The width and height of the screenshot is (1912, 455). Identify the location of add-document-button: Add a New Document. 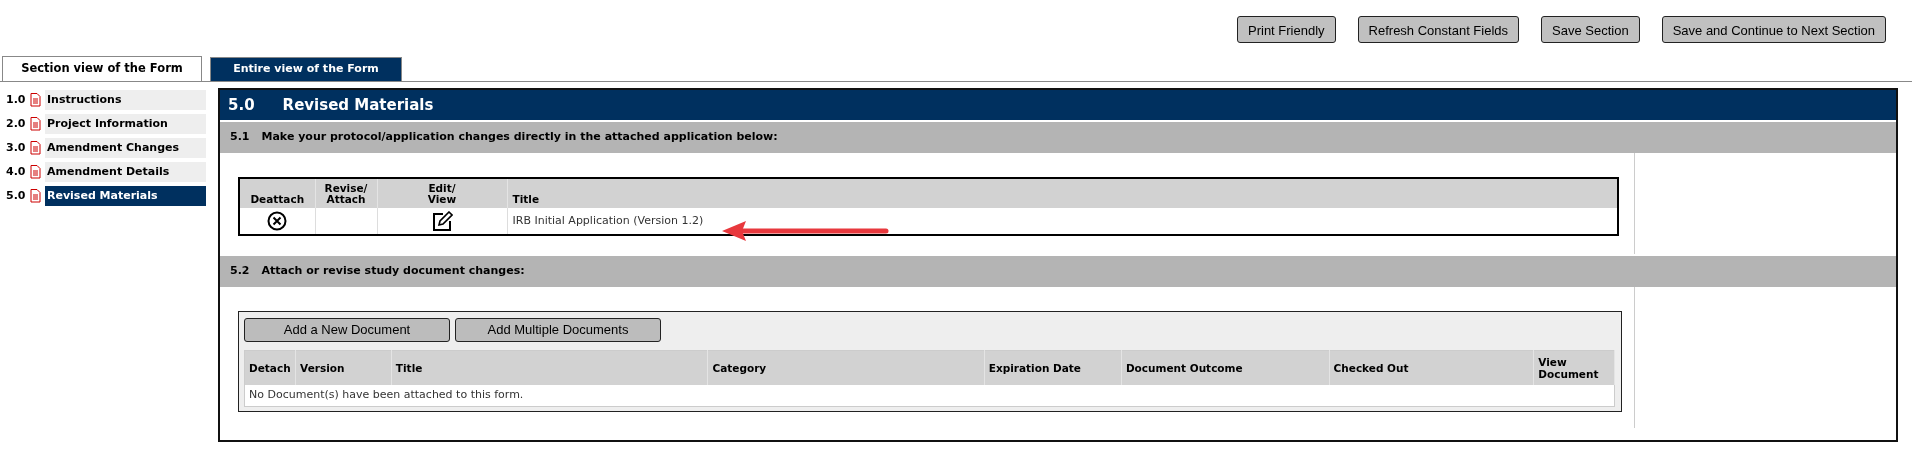
(347, 330).